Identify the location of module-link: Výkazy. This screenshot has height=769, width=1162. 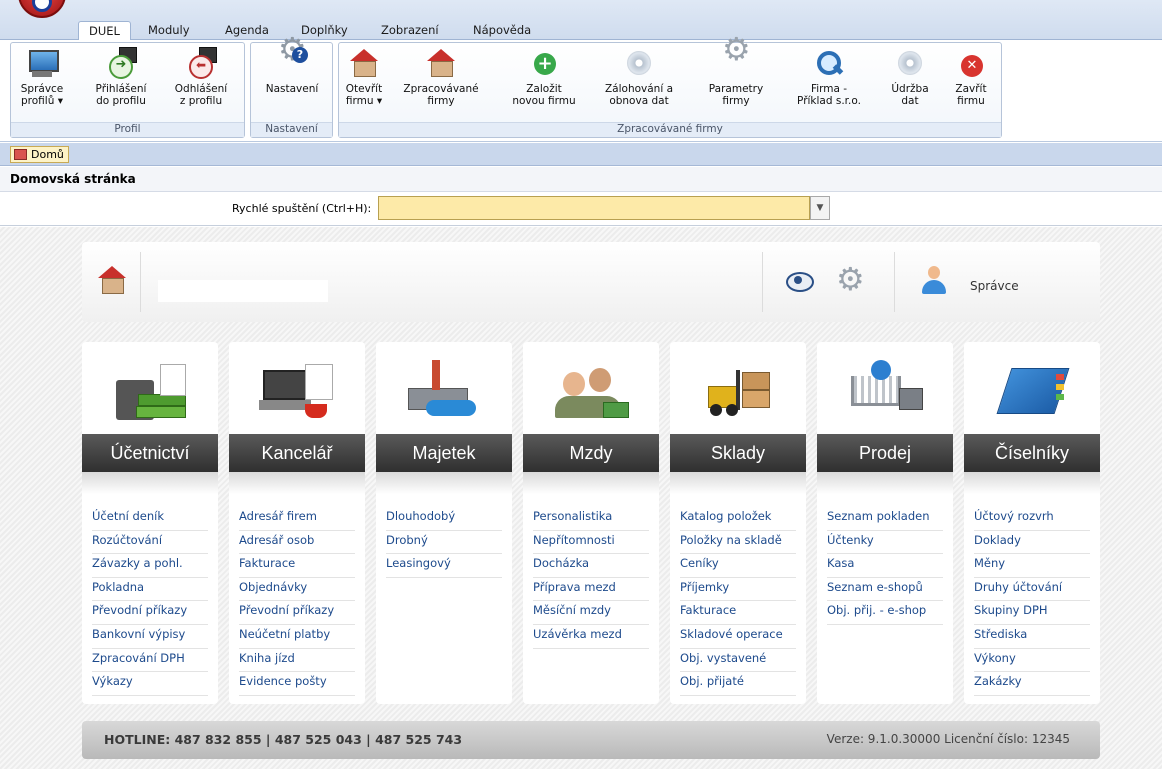
(150, 684).